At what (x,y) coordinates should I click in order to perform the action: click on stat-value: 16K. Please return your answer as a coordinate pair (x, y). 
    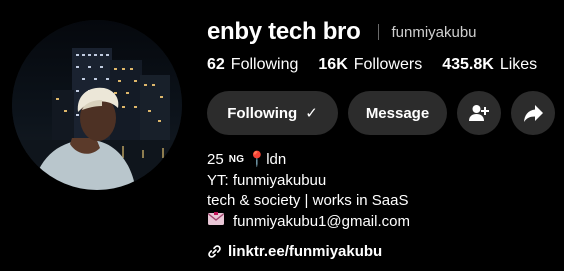
    Looking at the image, I should click on (333, 64).